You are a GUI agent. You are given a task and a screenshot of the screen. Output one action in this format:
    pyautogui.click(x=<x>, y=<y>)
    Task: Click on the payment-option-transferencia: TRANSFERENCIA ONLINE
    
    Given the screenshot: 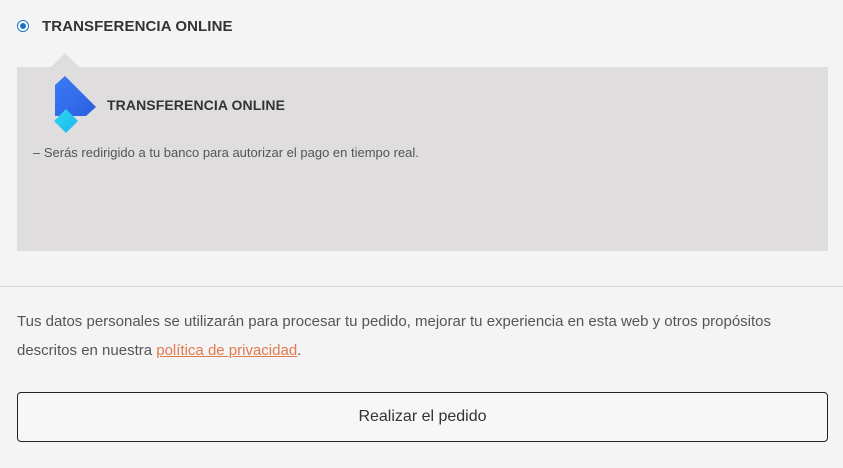 What is the action you would take?
    pyautogui.click(x=125, y=26)
    